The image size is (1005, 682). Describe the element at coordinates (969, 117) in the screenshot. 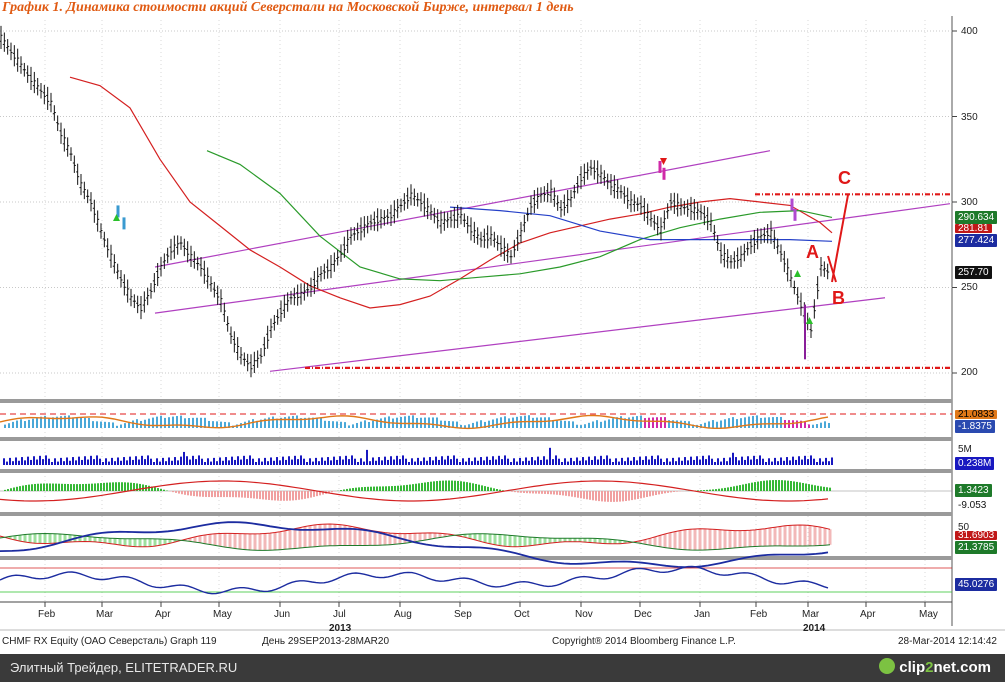

I see `y-tick-label-350: 350` at that location.